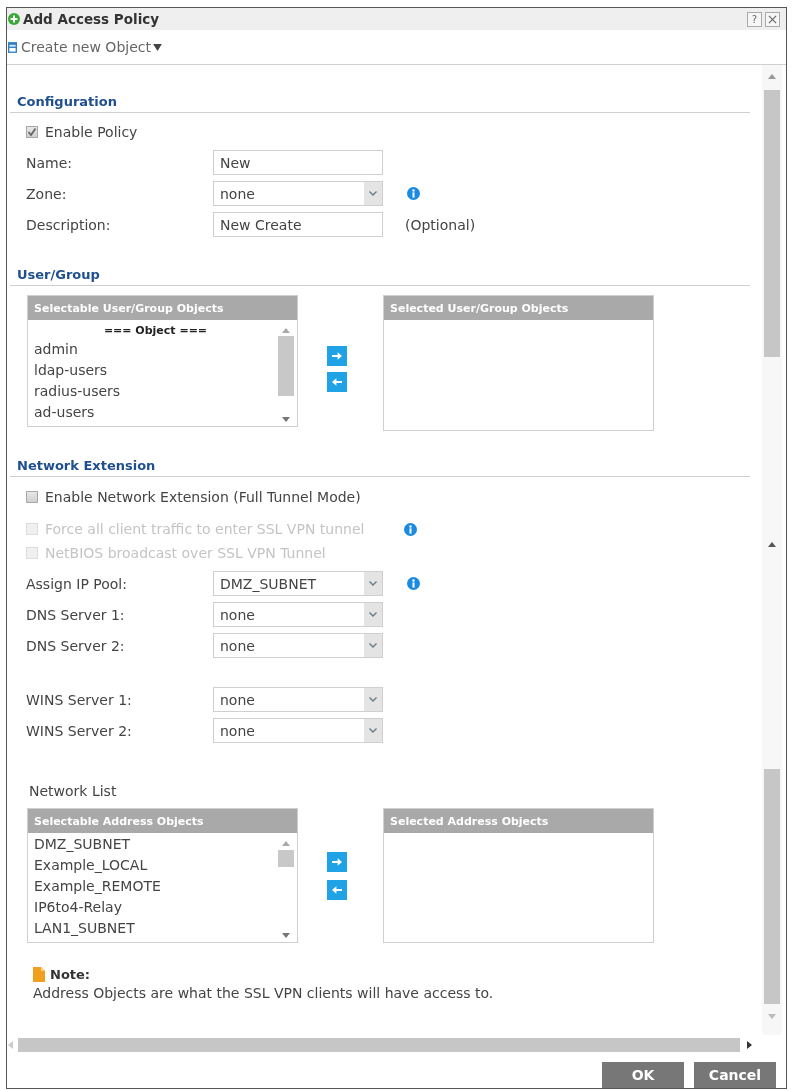  What do you see at coordinates (772, 544) in the screenshot?
I see `scroll-up-icon` at bounding box center [772, 544].